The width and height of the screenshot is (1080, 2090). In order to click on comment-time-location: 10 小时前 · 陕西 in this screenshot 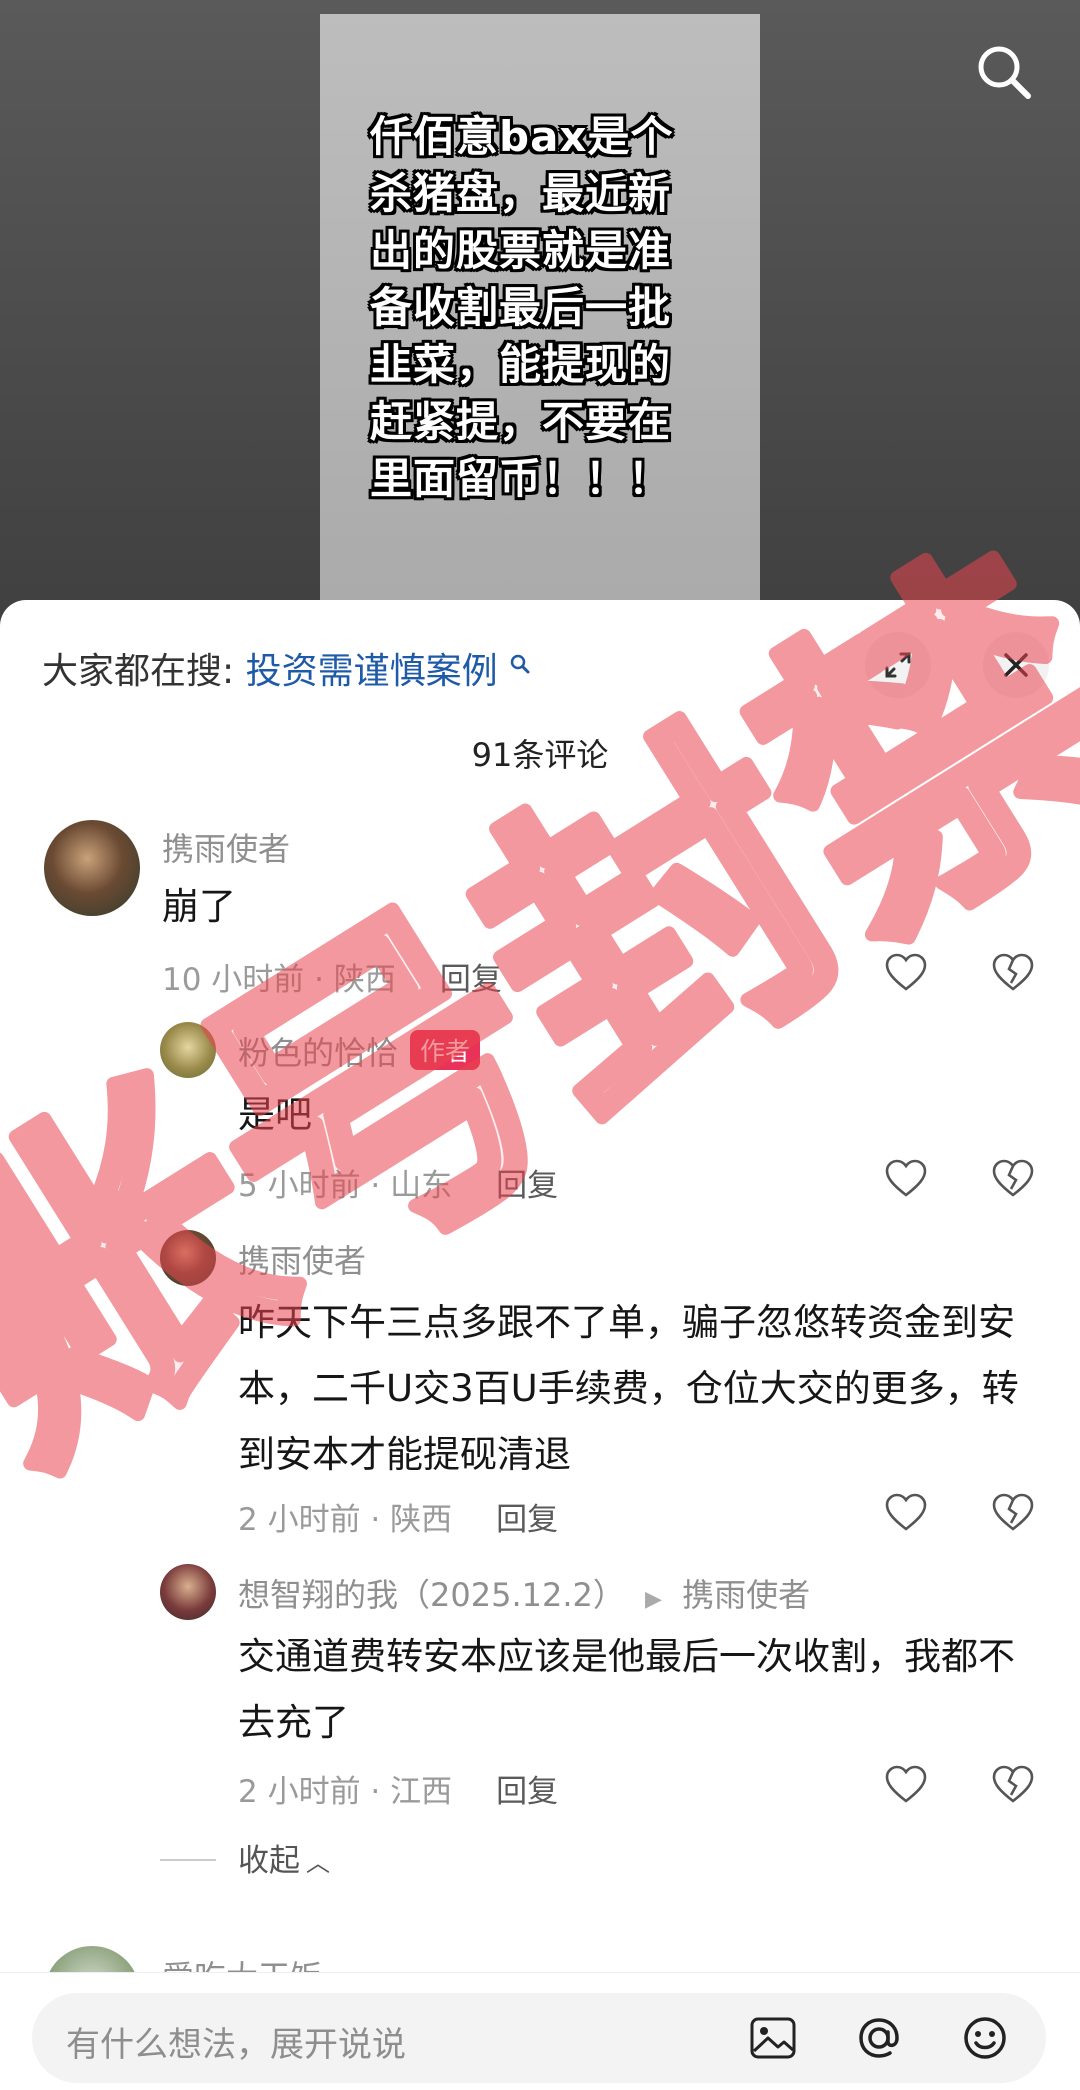, I will do `click(279, 980)`.